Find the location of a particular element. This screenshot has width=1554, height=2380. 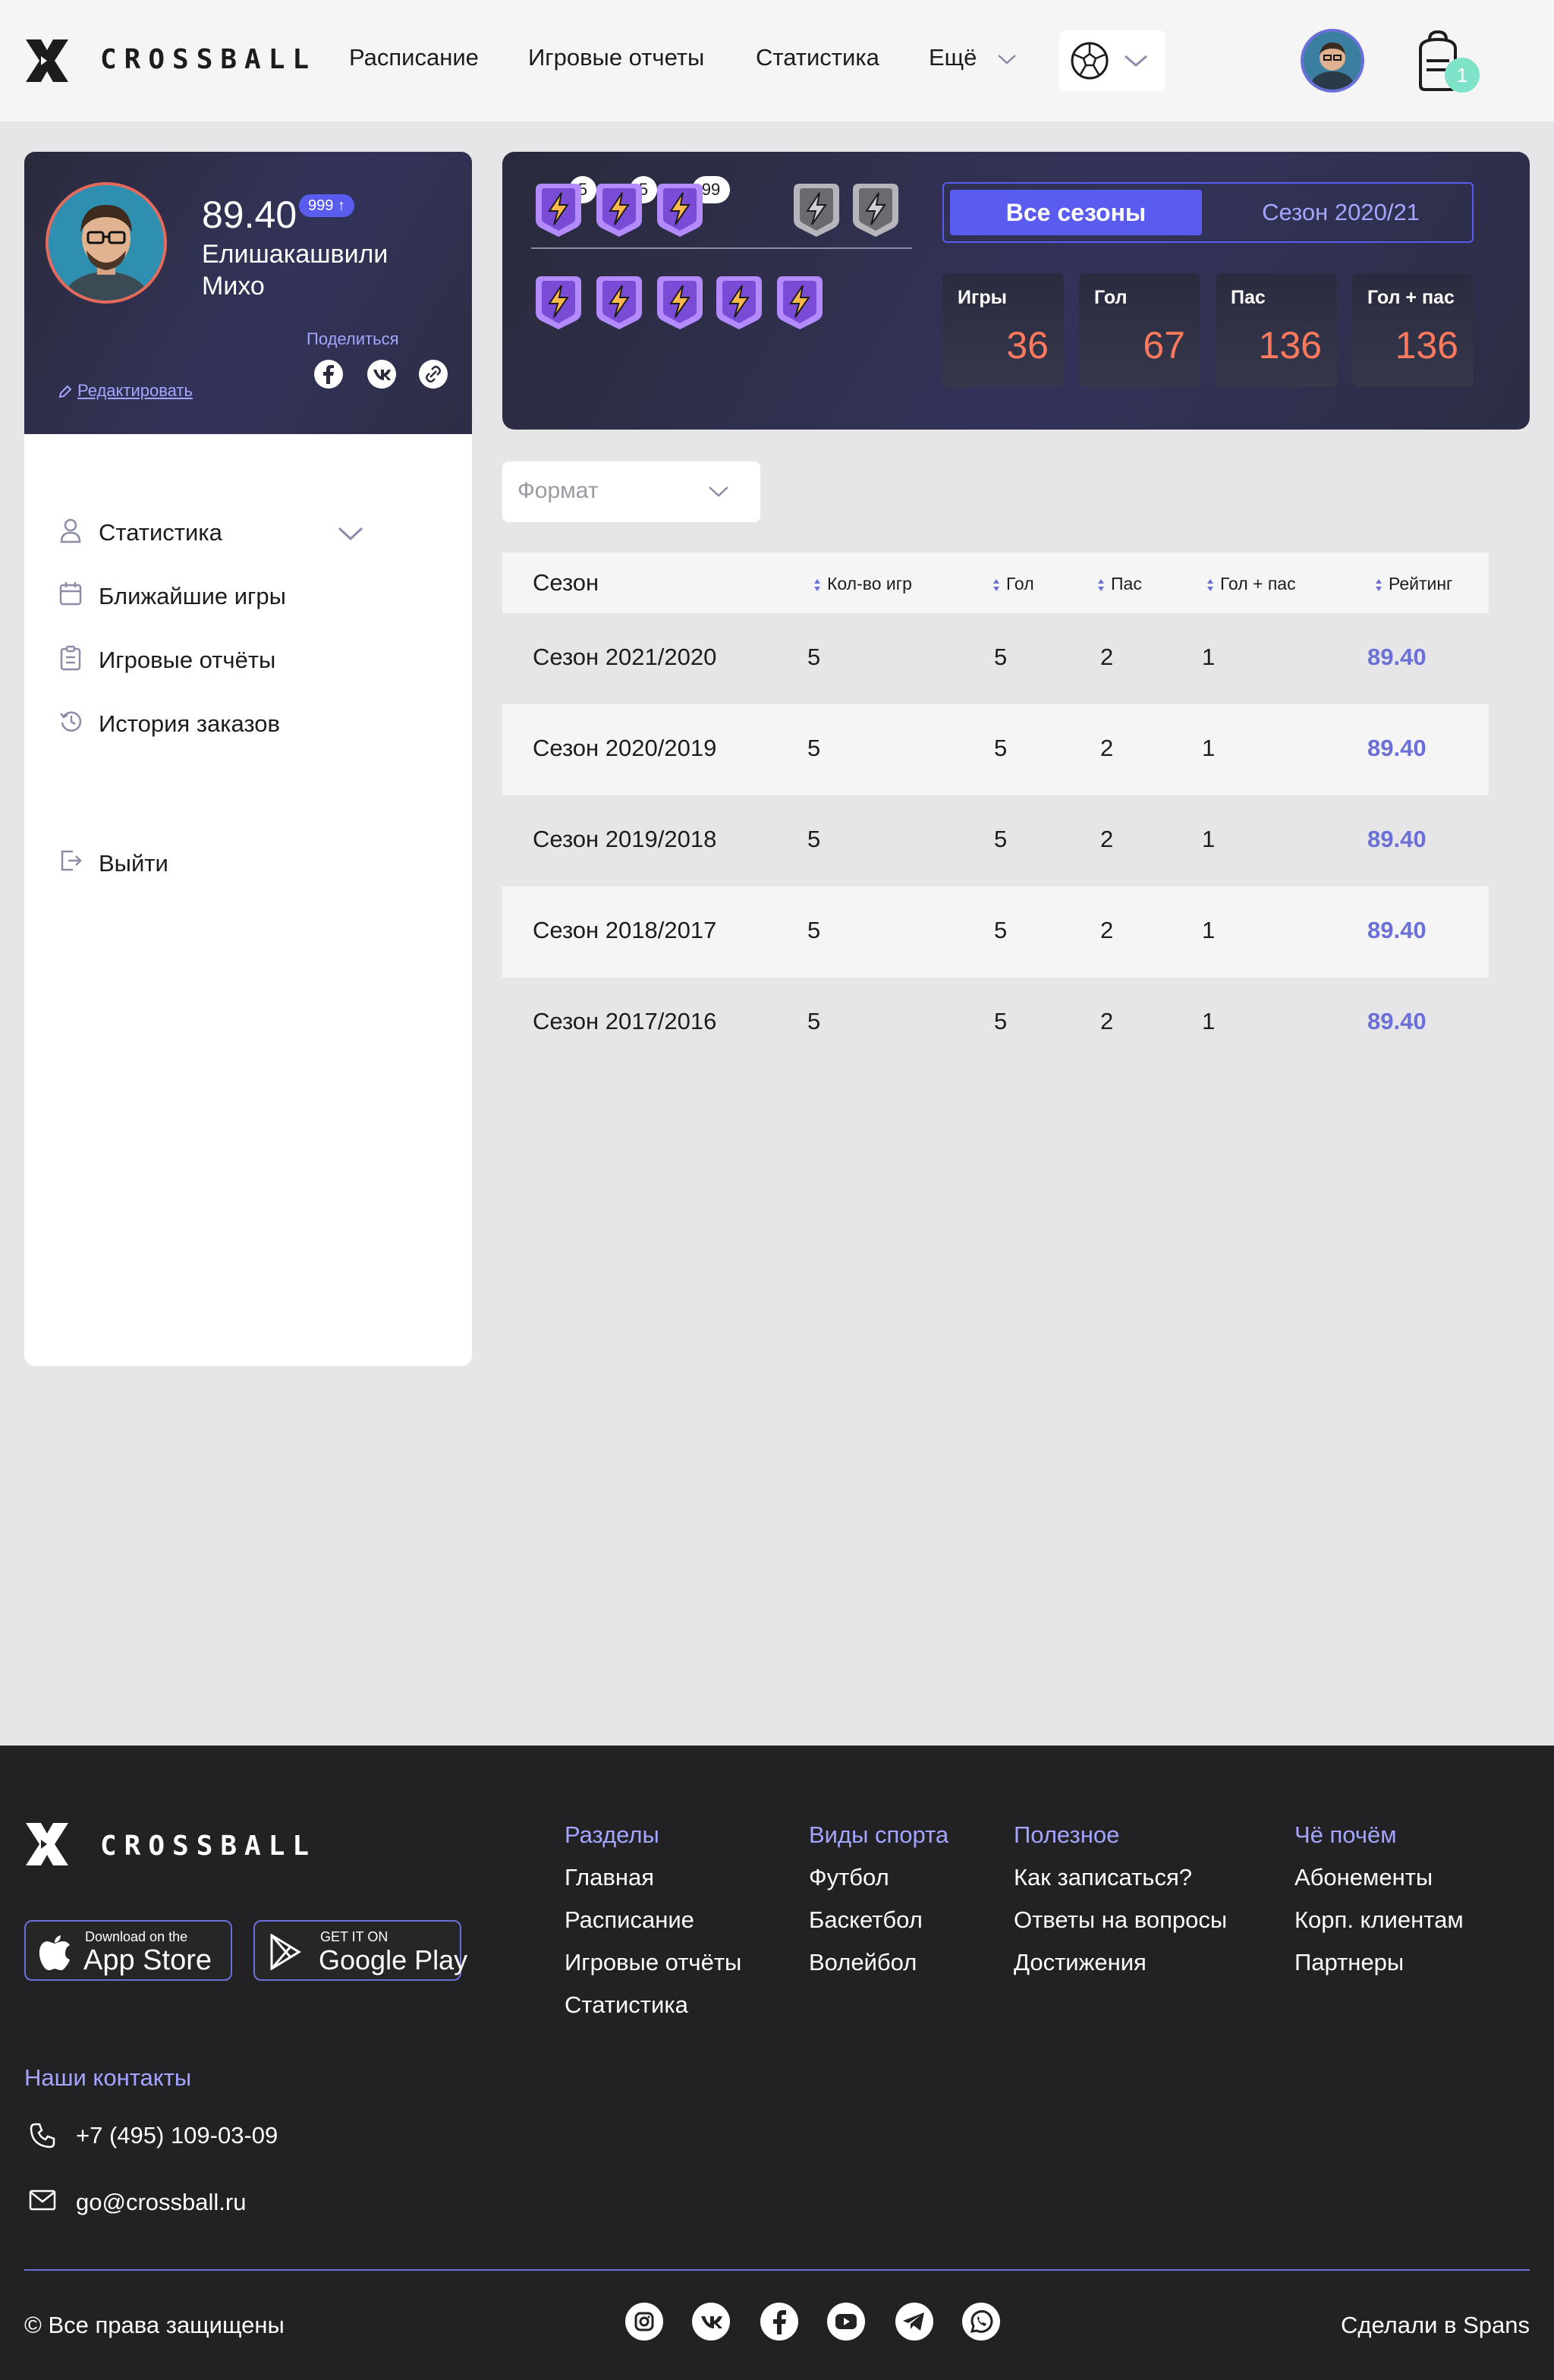

stat-label: Пас is located at coordinates (1248, 297).